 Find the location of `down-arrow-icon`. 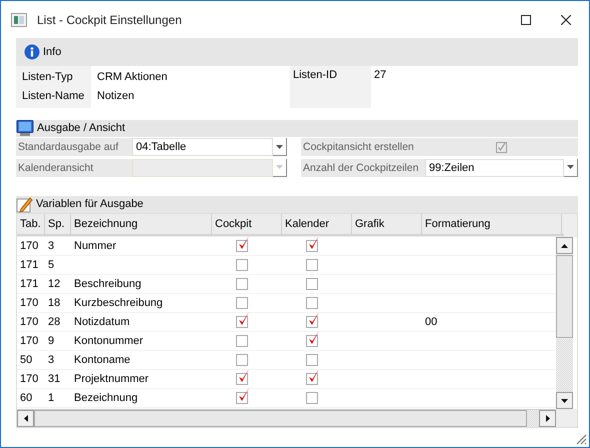

down-arrow-icon is located at coordinates (564, 400).